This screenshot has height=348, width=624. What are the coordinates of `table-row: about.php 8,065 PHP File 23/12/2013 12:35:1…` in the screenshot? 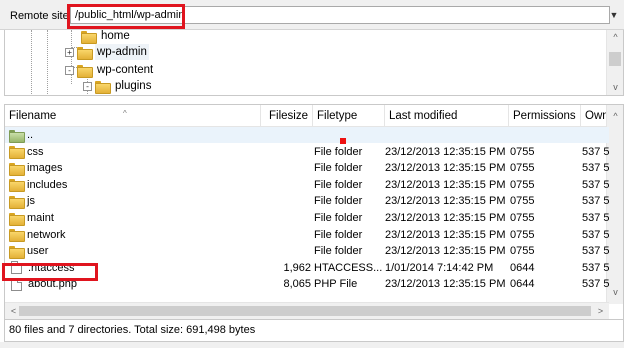 It's located at (307, 284).